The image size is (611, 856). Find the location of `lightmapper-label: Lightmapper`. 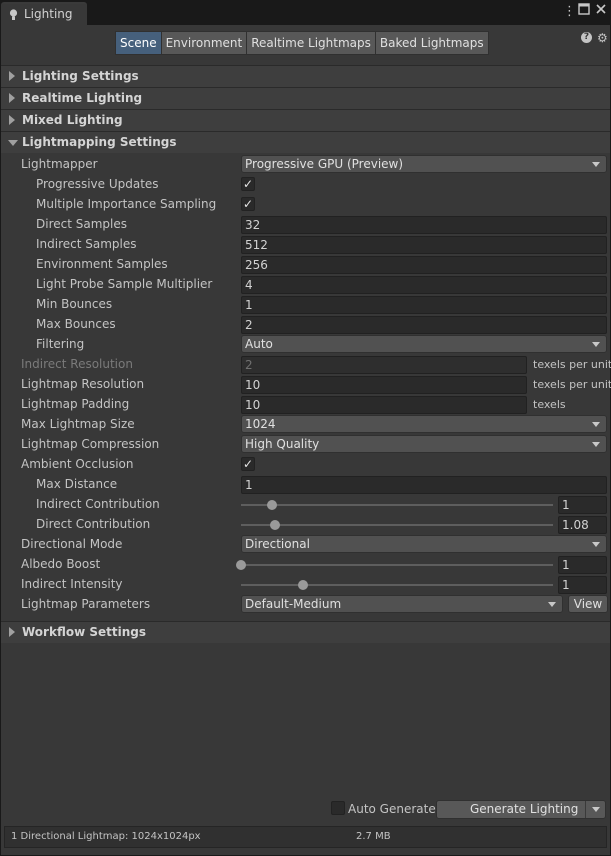

lightmapper-label: Lightmapper is located at coordinates (59, 164).